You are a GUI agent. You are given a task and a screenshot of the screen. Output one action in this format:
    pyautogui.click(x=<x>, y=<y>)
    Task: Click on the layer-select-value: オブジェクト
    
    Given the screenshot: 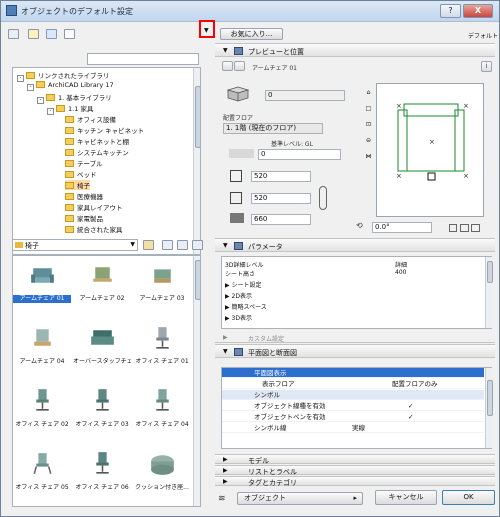 What is the action you would take?
    pyautogui.click(x=265, y=498)
    